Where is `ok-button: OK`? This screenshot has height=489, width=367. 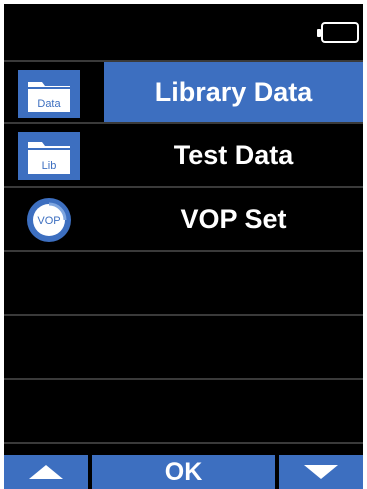 ok-button: OK is located at coordinates (183, 472).